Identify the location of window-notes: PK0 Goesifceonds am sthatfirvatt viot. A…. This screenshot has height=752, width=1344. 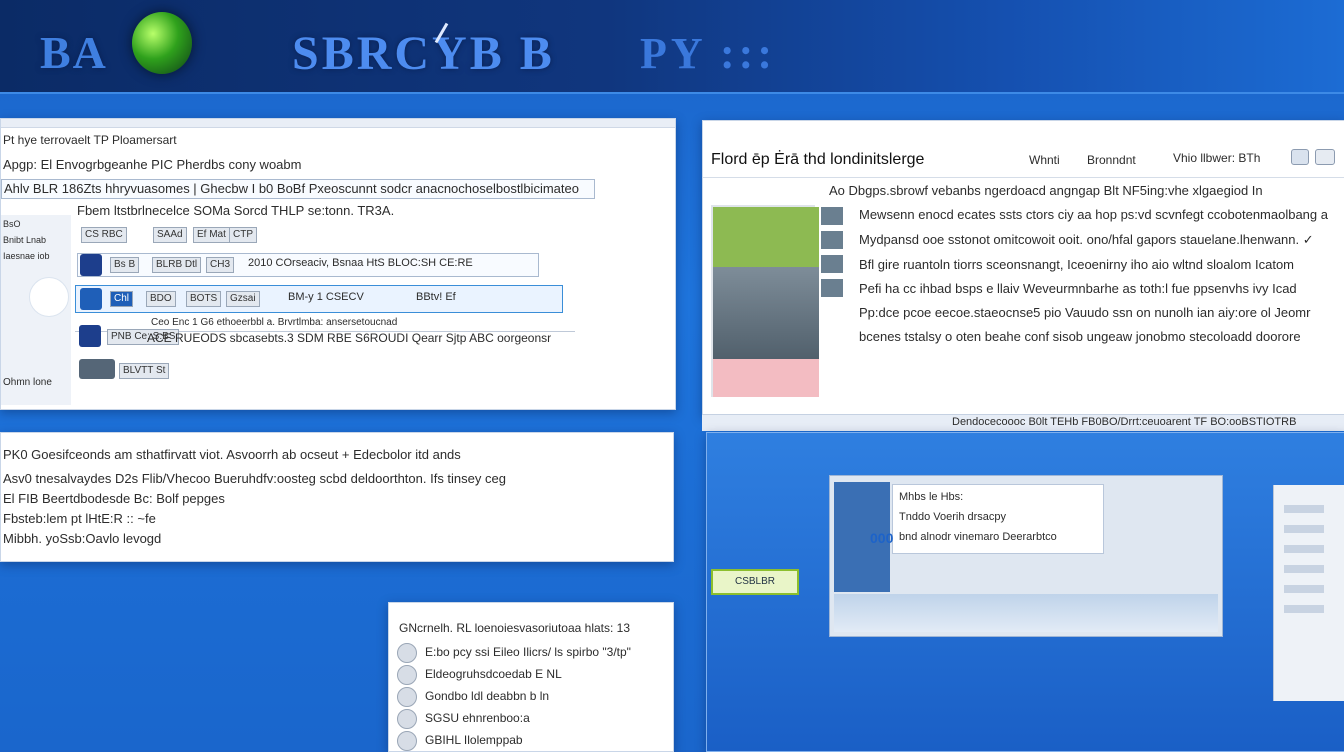
(337, 497).